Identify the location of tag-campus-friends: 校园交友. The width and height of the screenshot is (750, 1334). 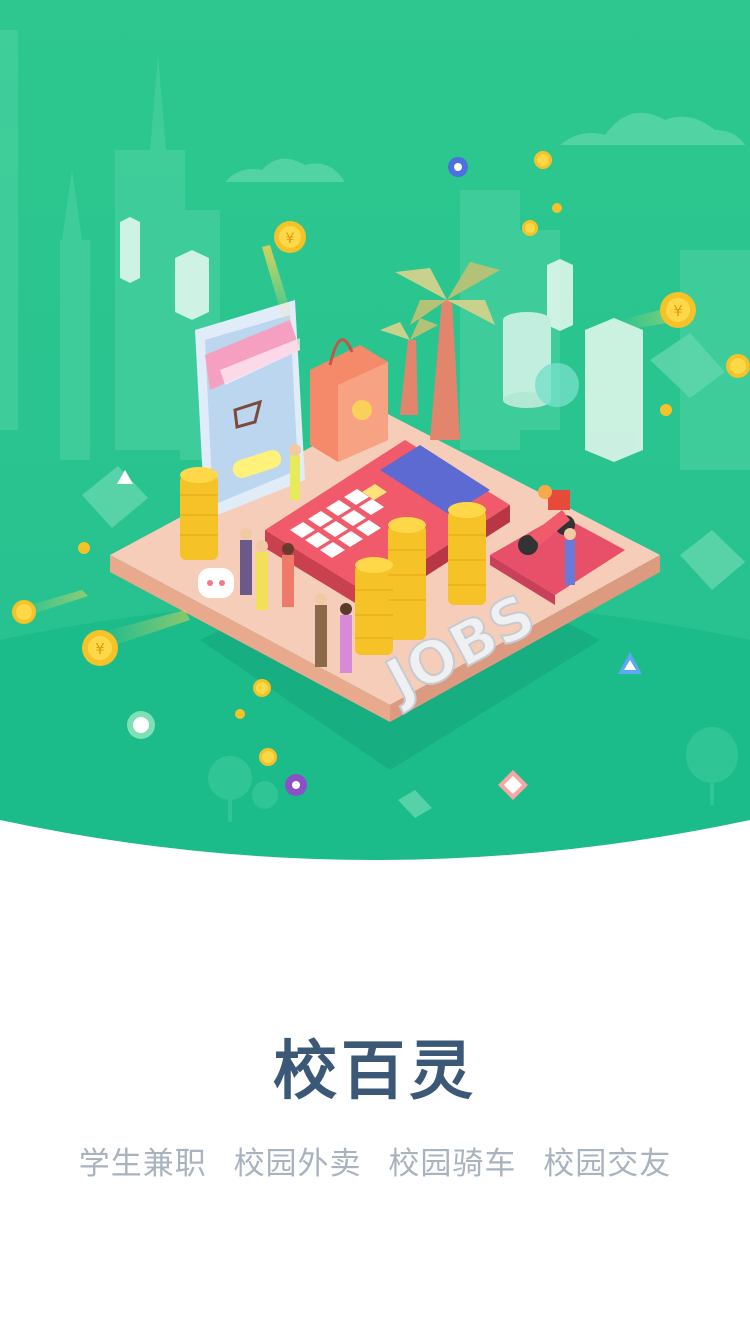
(607, 1164).